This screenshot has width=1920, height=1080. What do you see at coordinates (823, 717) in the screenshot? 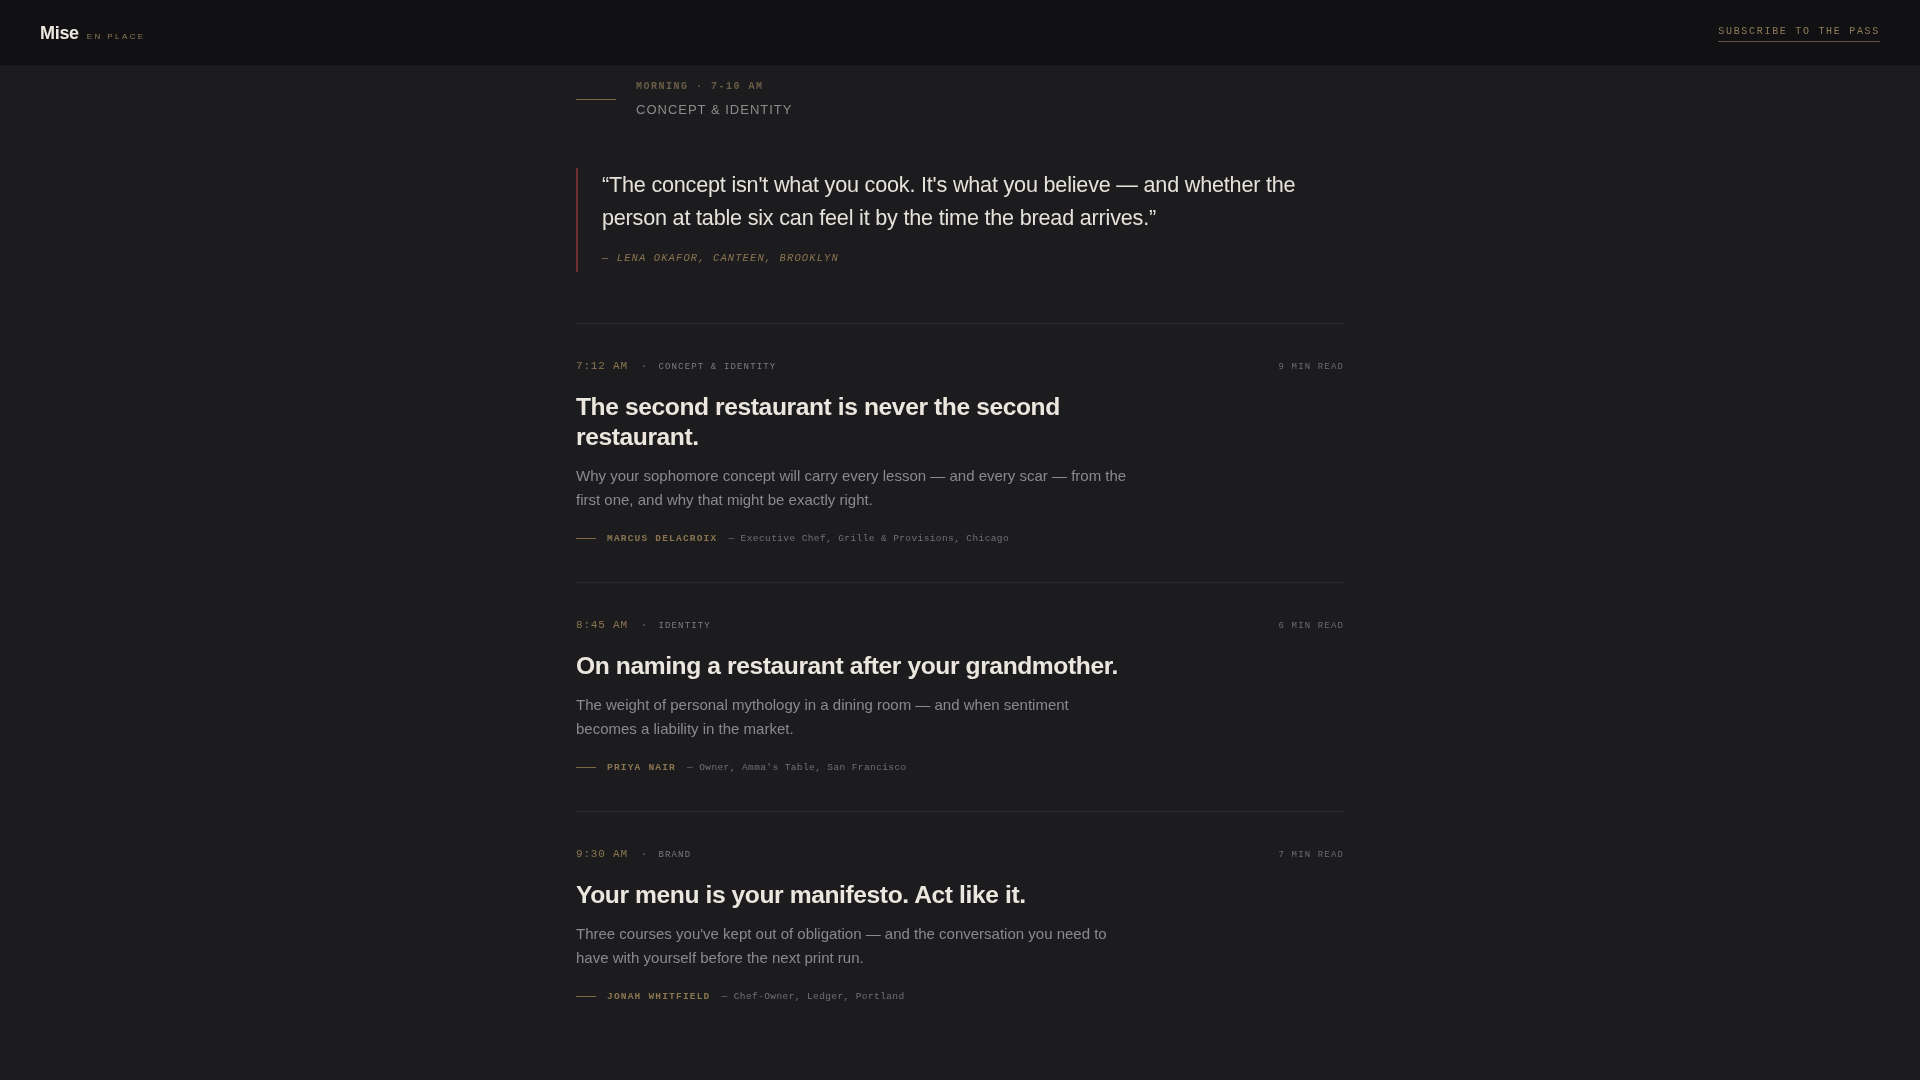
I see `article-summary: The weight of personal mythology in a dining room — and when sentiment becomes a liability in the market.` at bounding box center [823, 717].